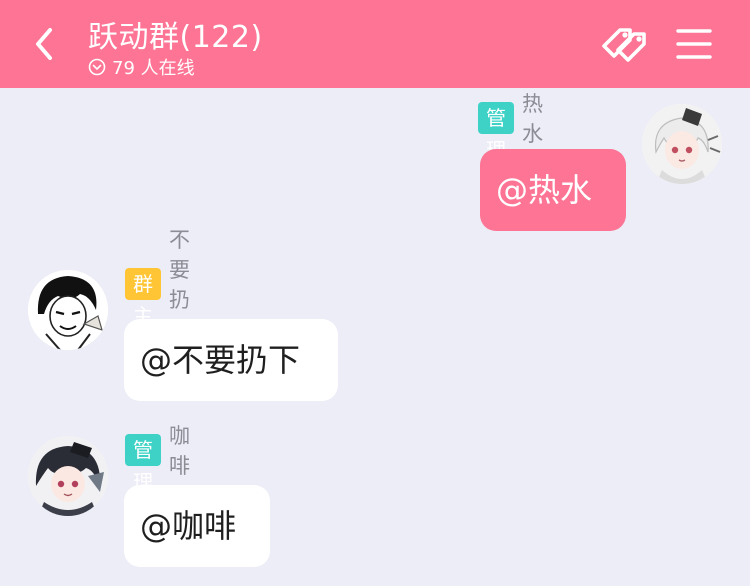 The height and width of the screenshot is (586, 750). I want to click on owner-badge: 群主, so click(143, 298).